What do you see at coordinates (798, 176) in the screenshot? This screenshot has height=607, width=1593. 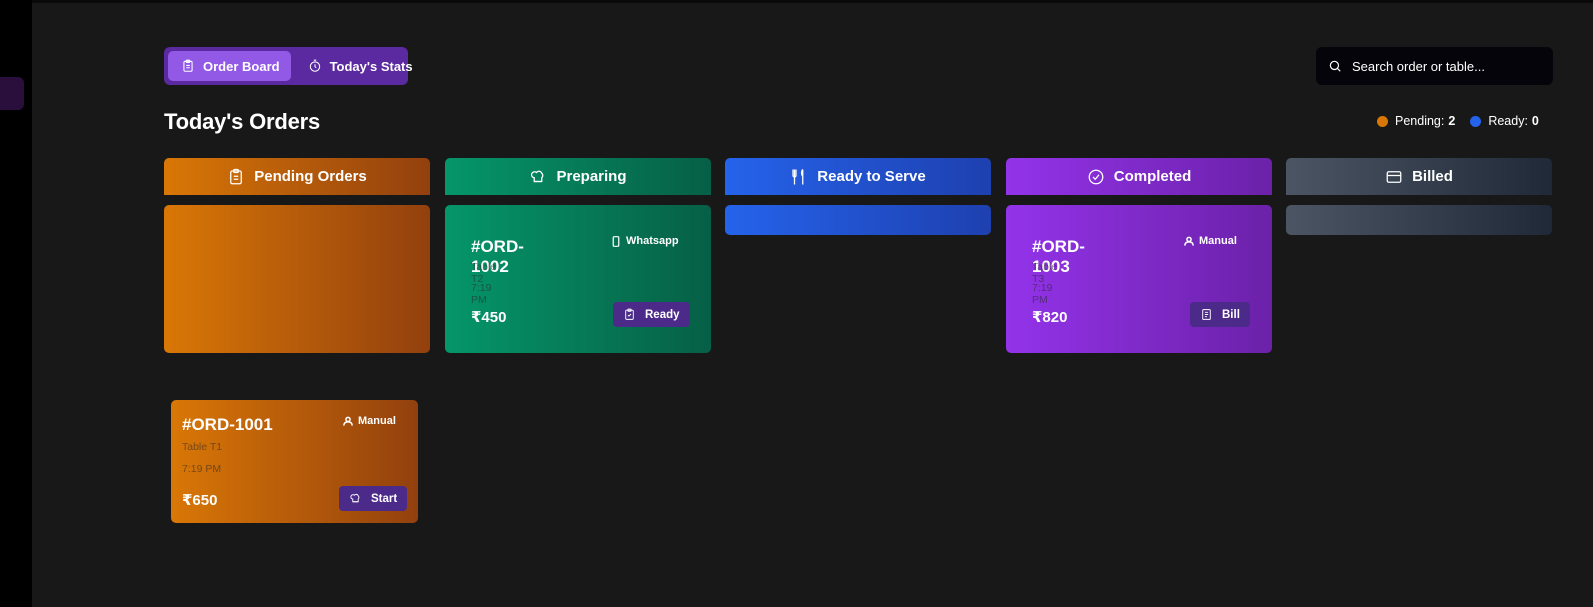 I see `utensils-icon` at bounding box center [798, 176].